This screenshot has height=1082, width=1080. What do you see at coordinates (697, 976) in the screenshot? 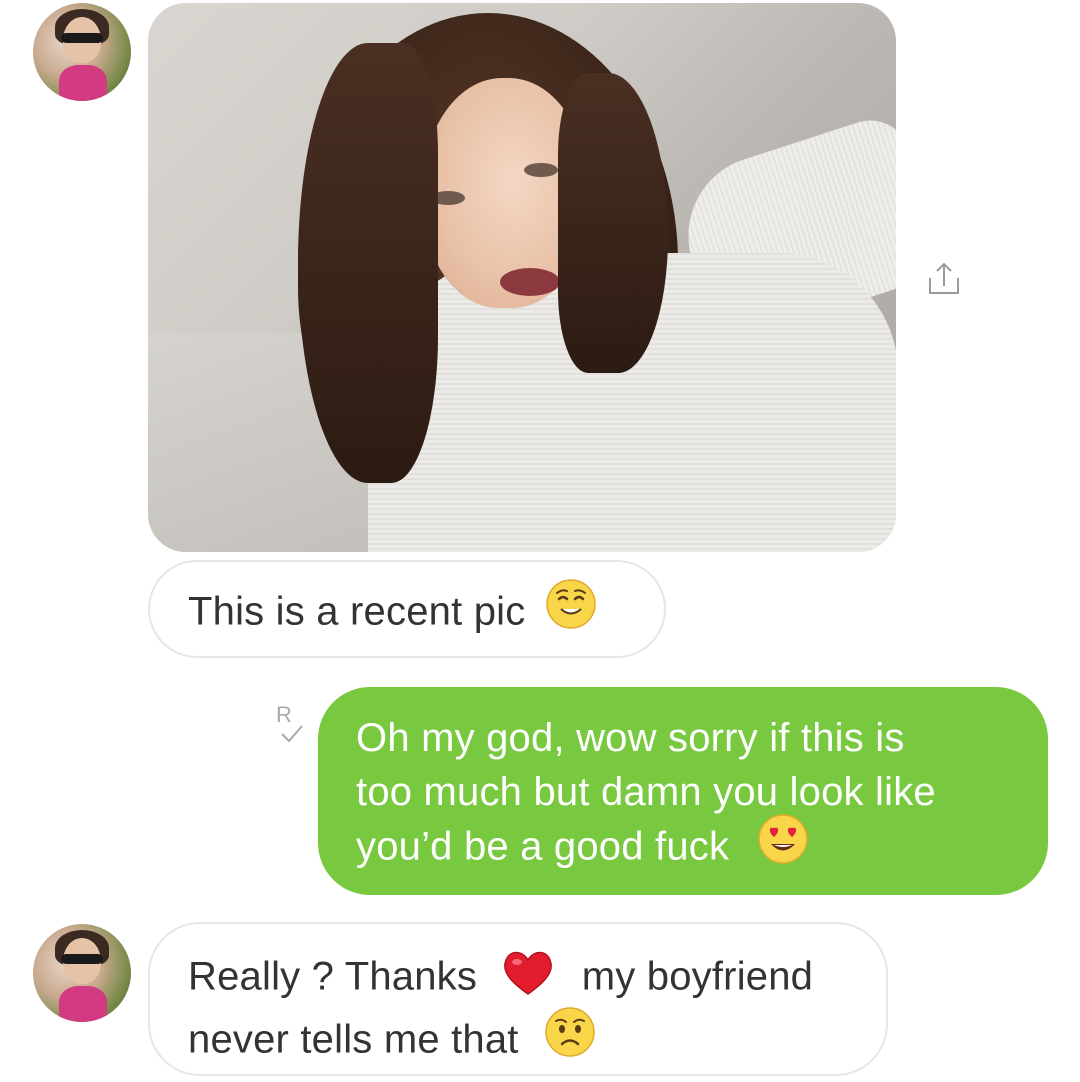
I see `message-text: my boyfriend` at bounding box center [697, 976].